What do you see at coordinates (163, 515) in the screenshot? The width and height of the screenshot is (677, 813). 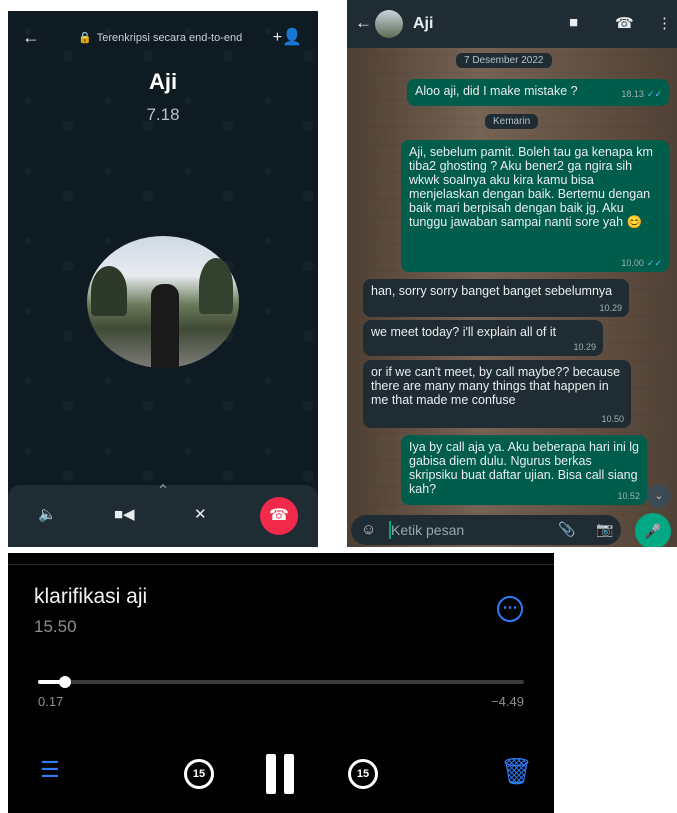 I see `call-controls-bar: ⌃ 🔈 ■◀ ✕ ☎` at bounding box center [163, 515].